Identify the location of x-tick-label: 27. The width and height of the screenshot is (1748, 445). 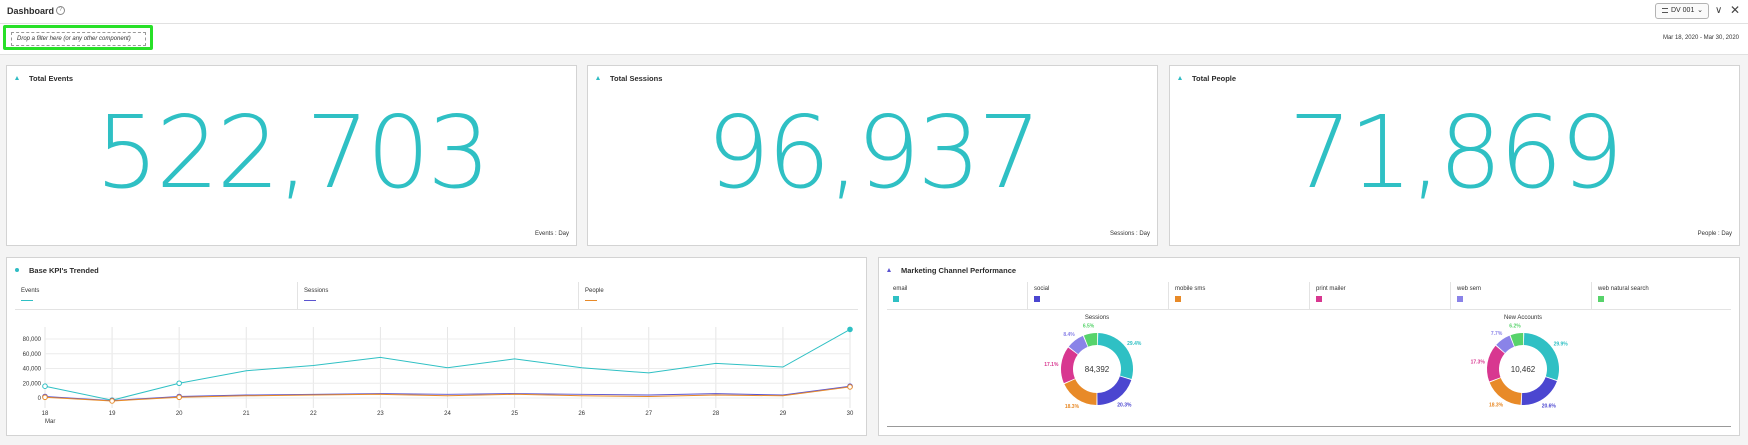
(648, 414).